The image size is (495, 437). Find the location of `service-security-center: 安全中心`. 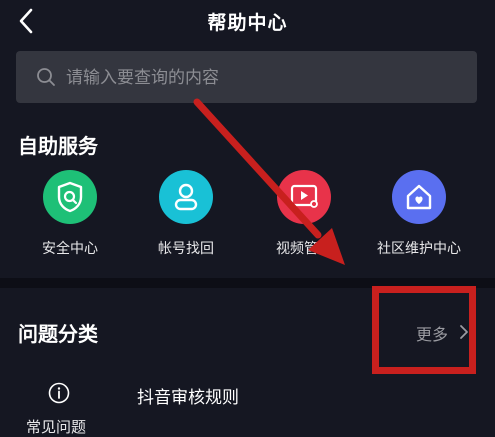

service-security-center: 安全中心 is located at coordinates (70, 214).